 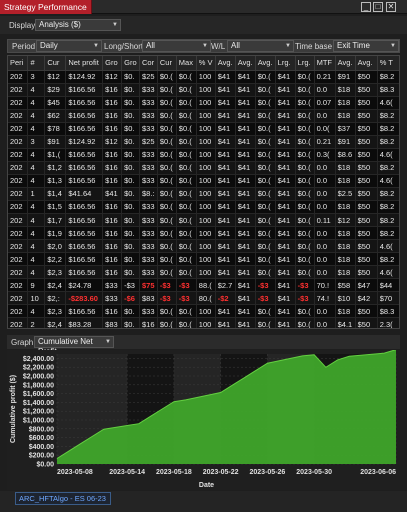 I want to click on column-header: % T, so click(x=388, y=63).